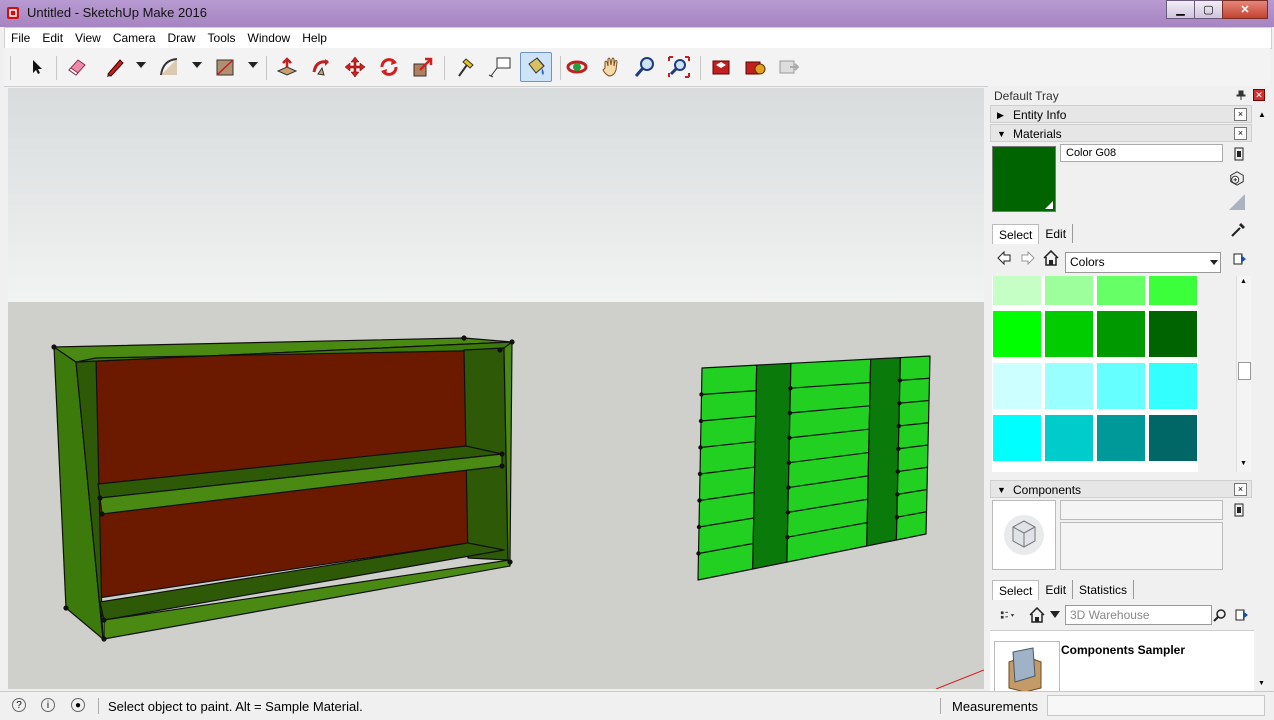 The image size is (1274, 720). Describe the element at coordinates (1037, 615) in the screenshot. I see `components-home-button` at that location.